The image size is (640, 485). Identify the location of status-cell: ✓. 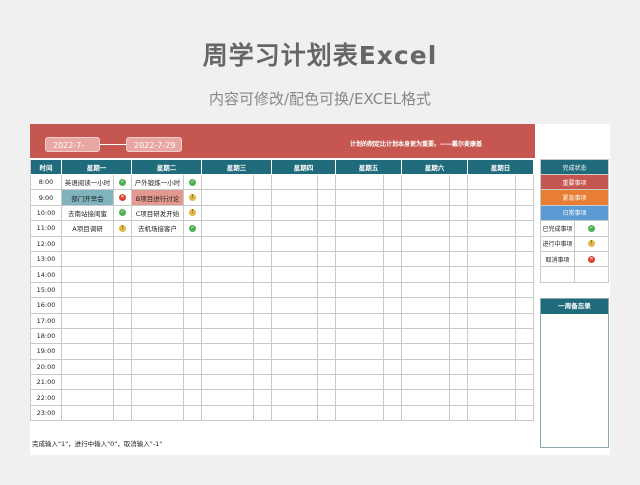
(122, 213).